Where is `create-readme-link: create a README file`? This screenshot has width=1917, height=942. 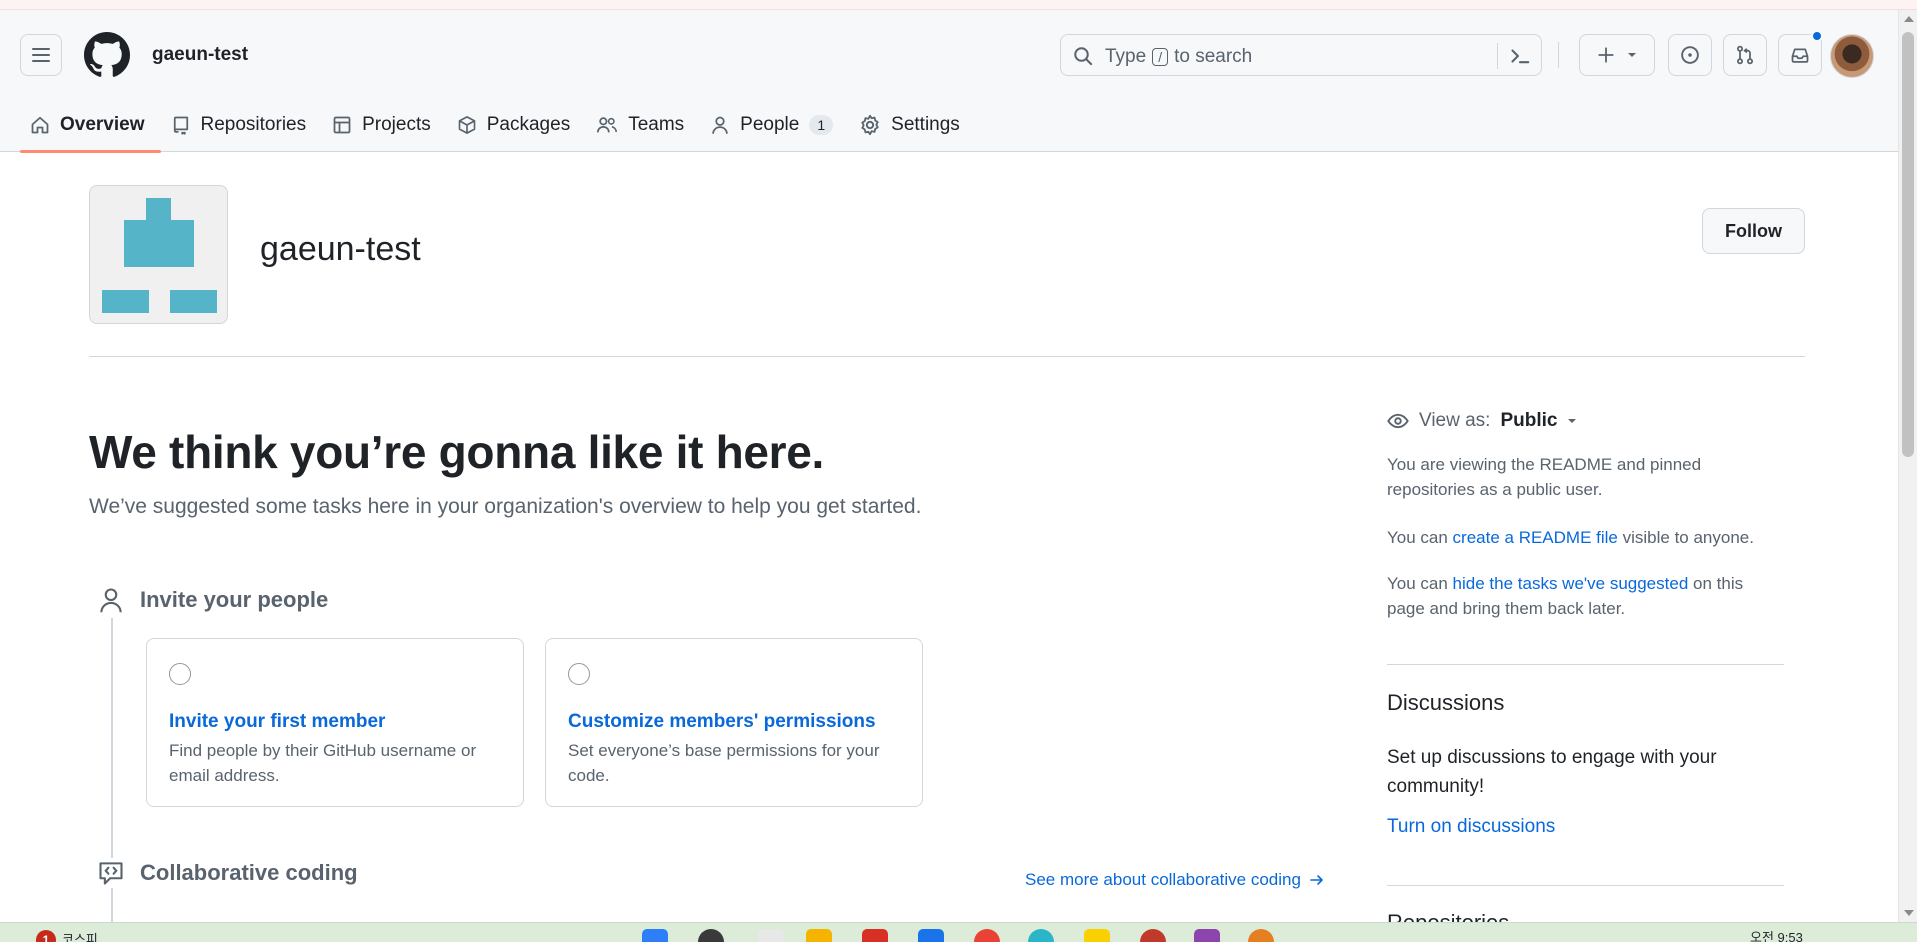
create-readme-link: create a README file is located at coordinates (1535, 537).